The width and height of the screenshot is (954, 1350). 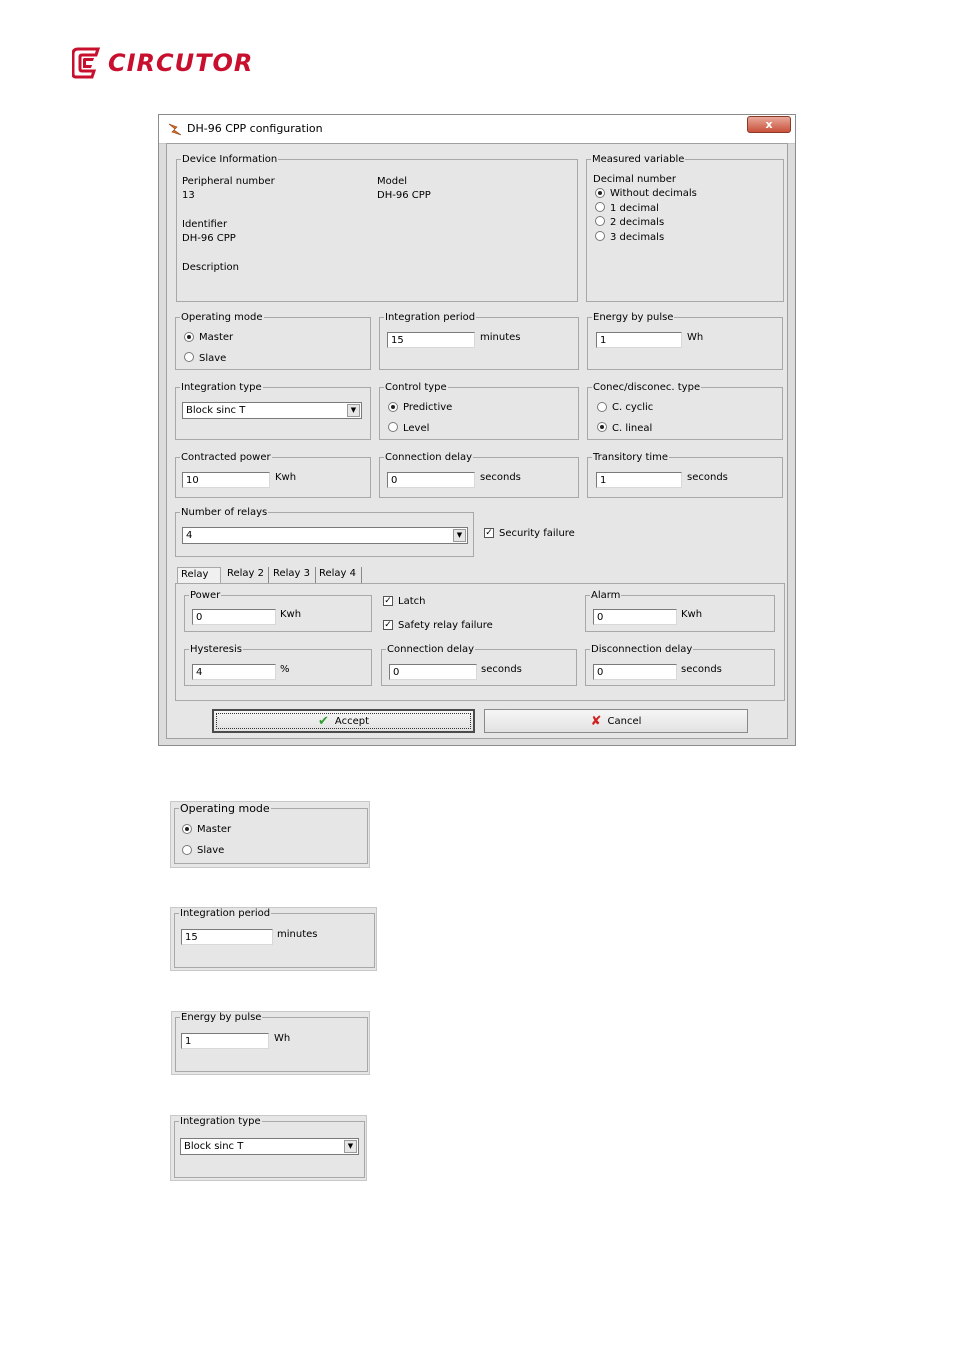 What do you see at coordinates (429, 457) in the screenshot?
I see `group-legend: Connection delay` at bounding box center [429, 457].